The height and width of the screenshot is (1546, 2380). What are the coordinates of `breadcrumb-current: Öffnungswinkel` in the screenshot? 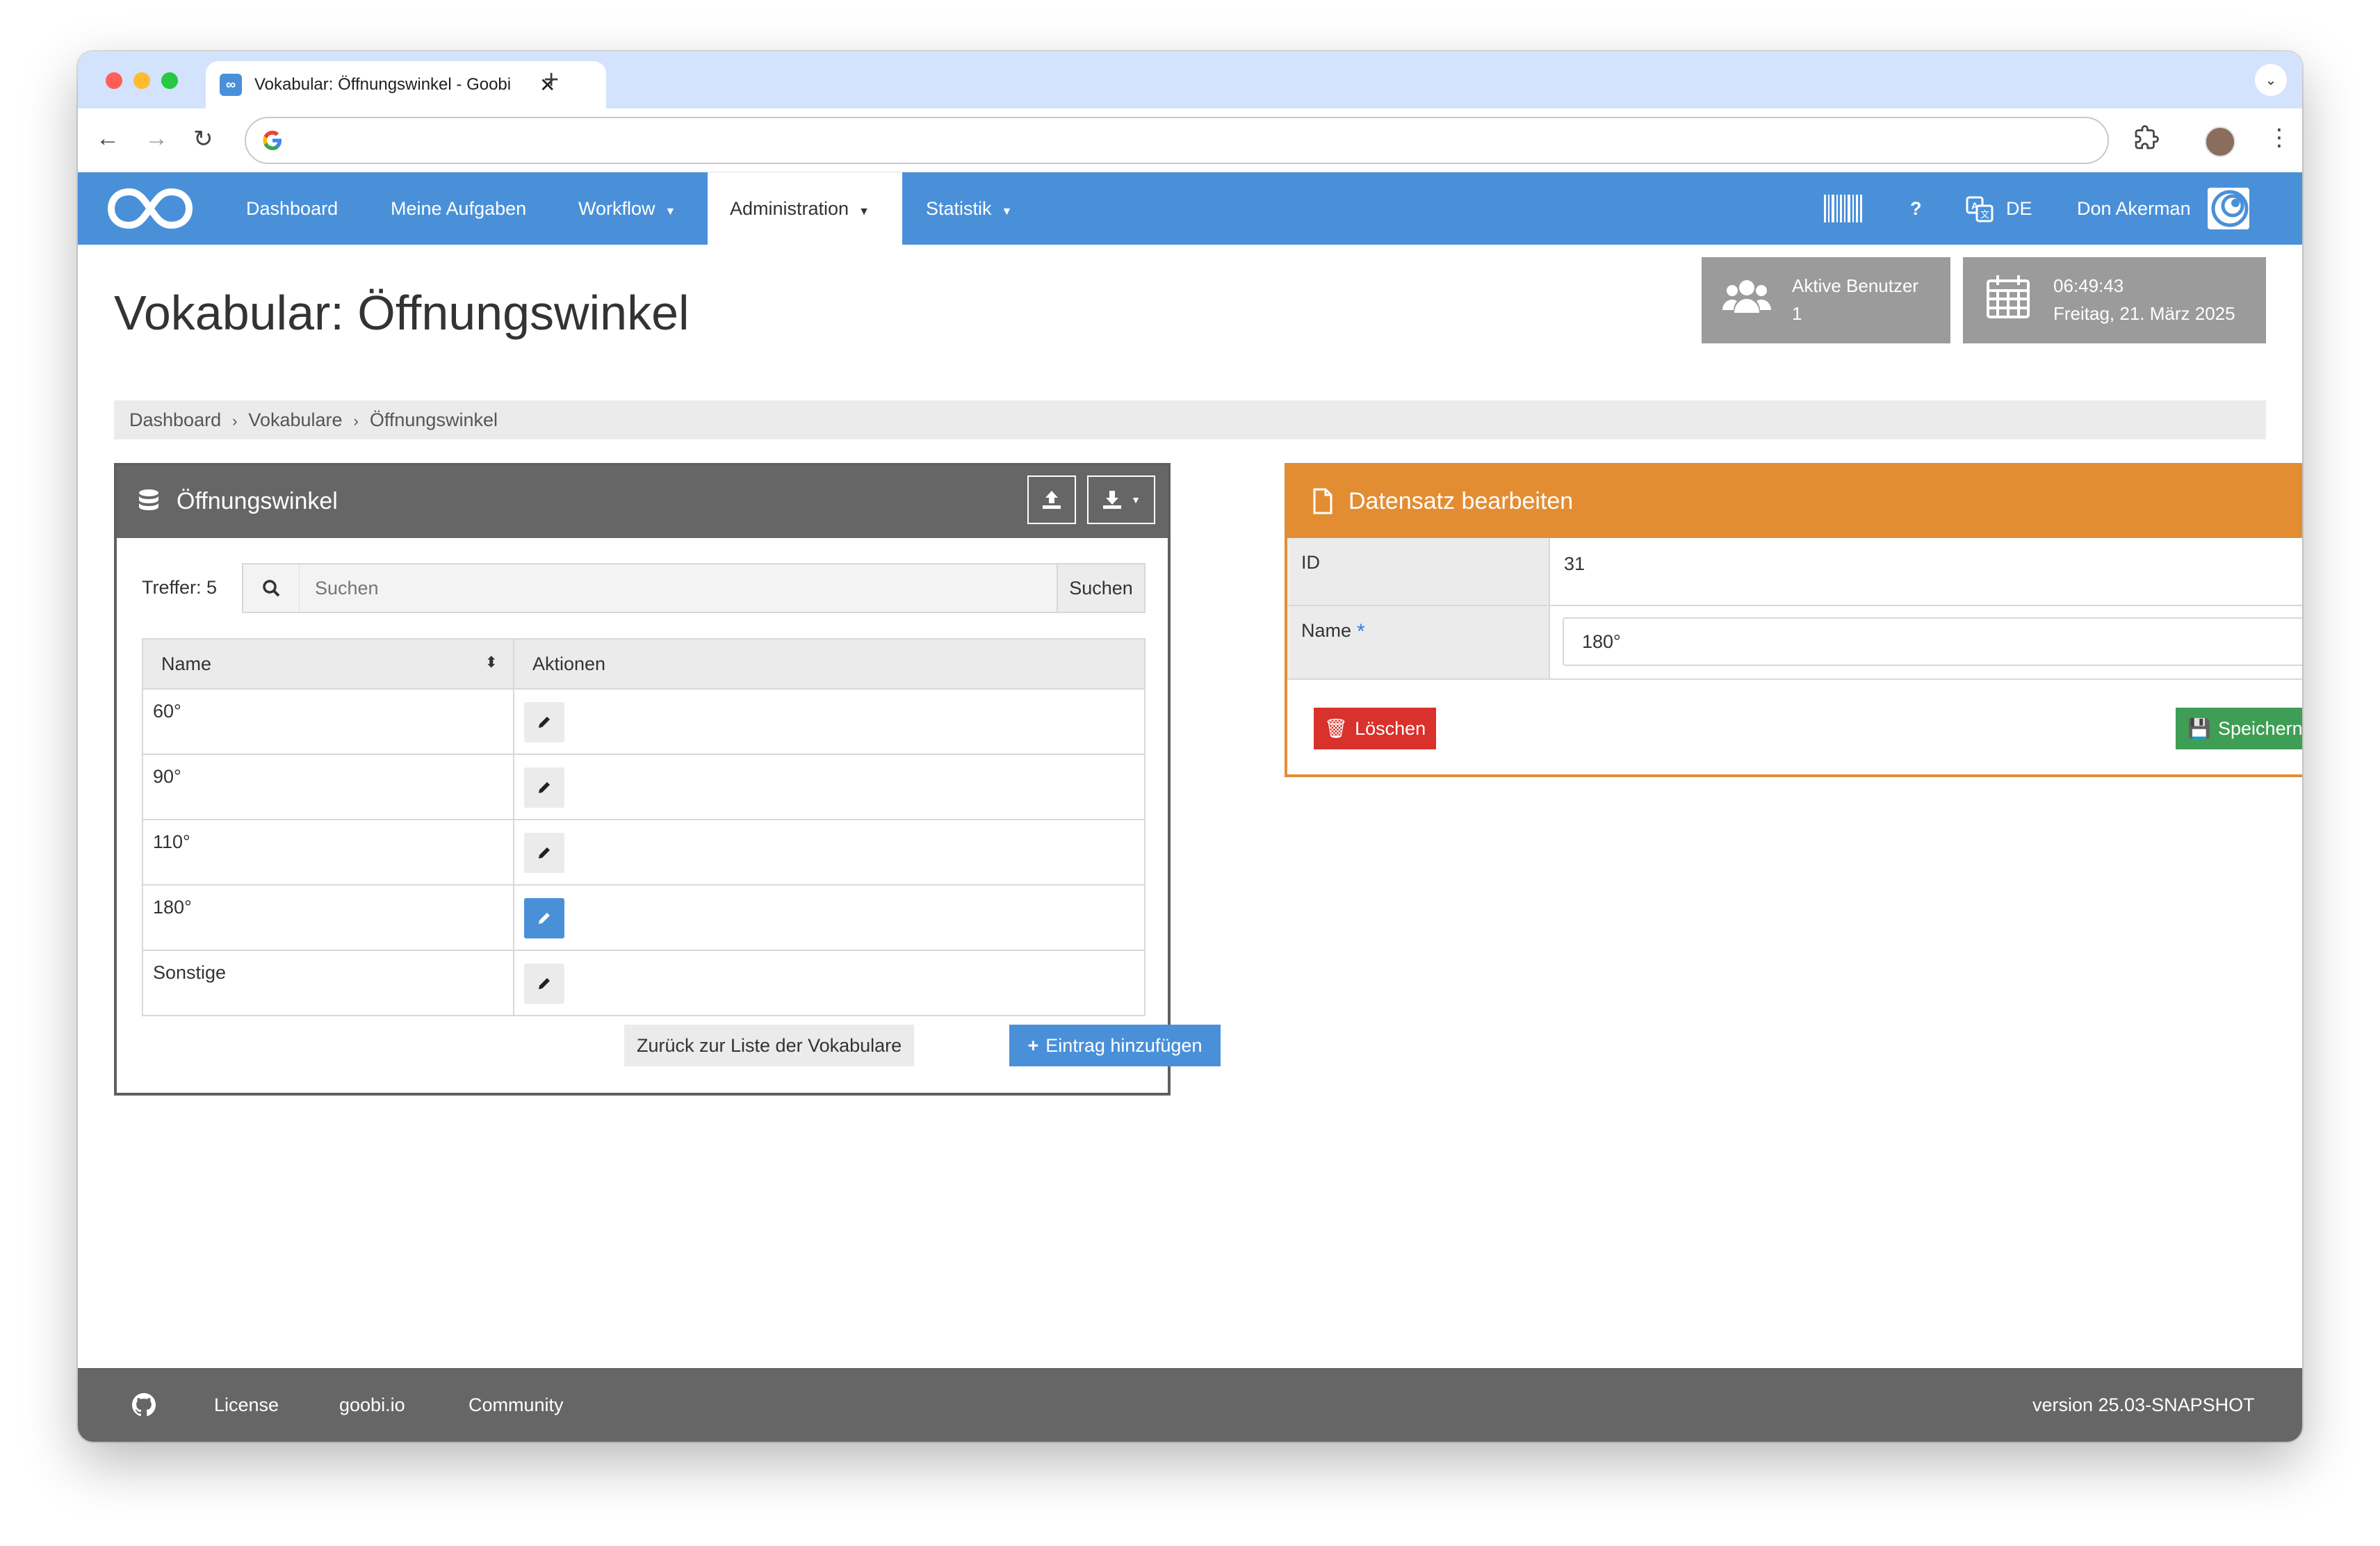 It's located at (433, 420).